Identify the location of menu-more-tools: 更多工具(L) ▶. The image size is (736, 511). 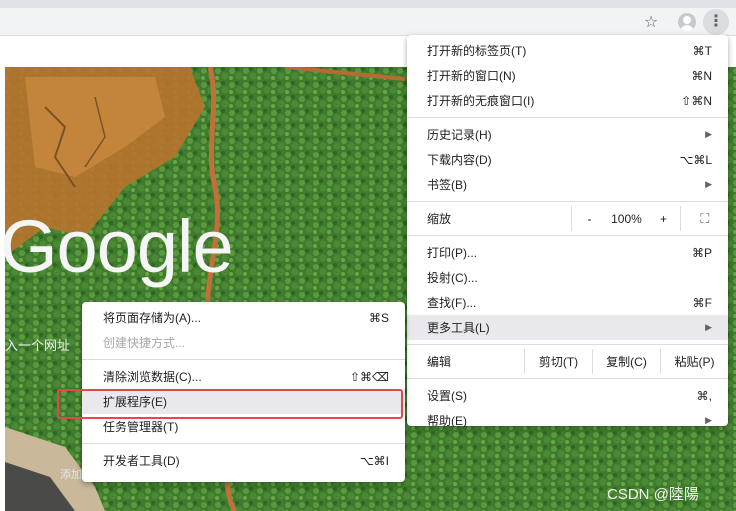
(567, 327).